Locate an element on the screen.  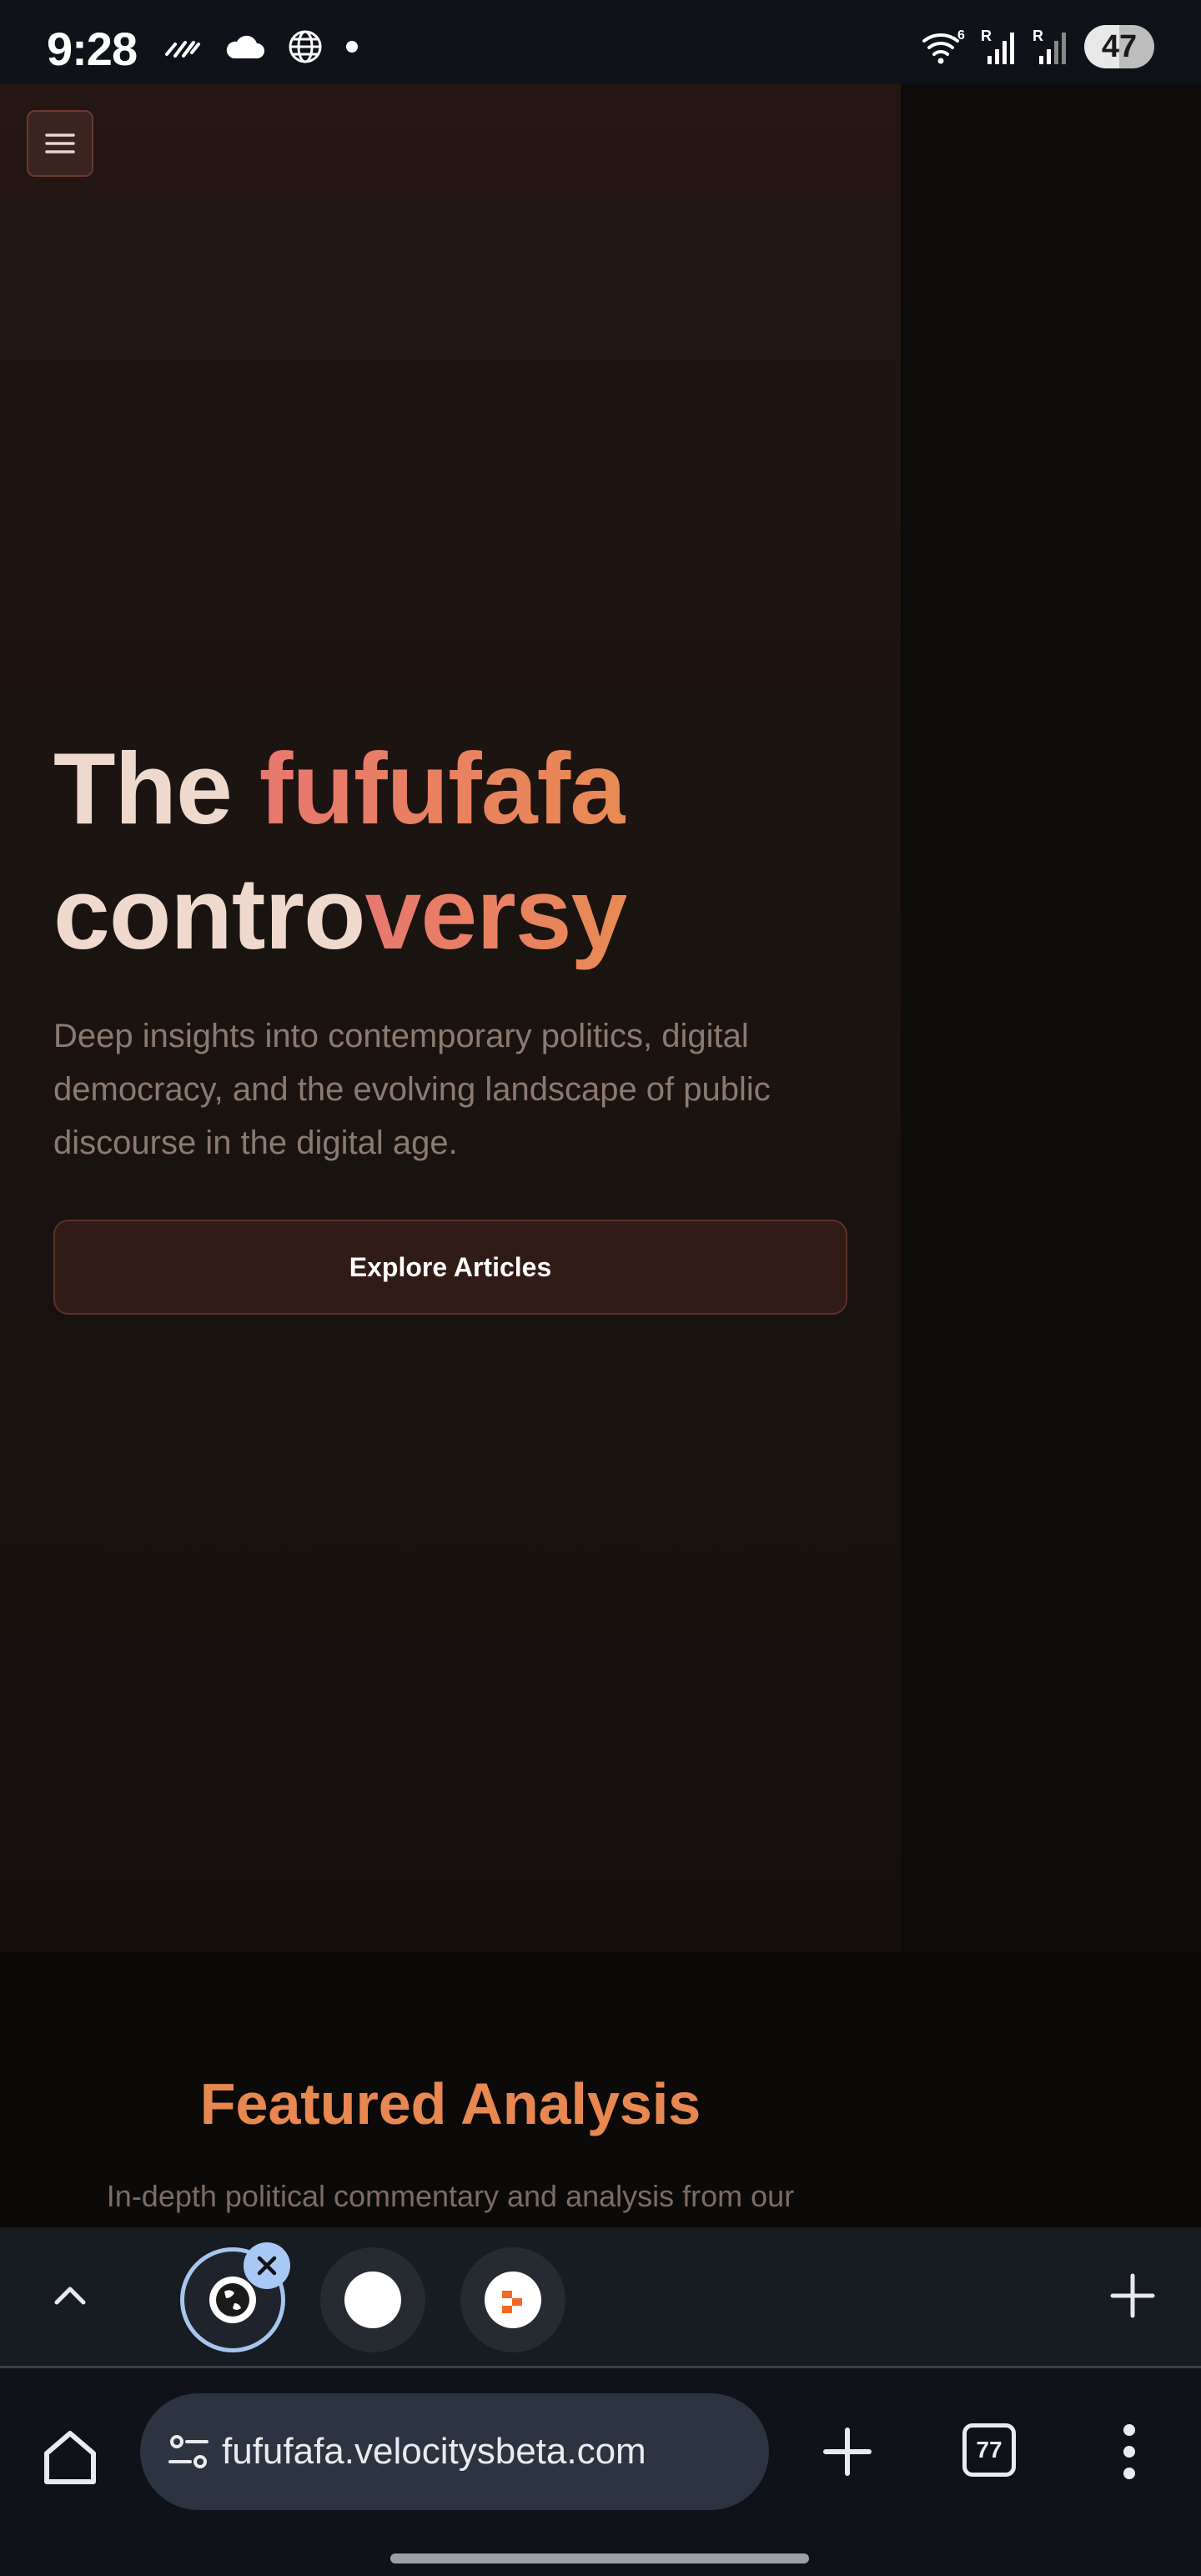
close-tab-button is located at coordinates (267, 2265).